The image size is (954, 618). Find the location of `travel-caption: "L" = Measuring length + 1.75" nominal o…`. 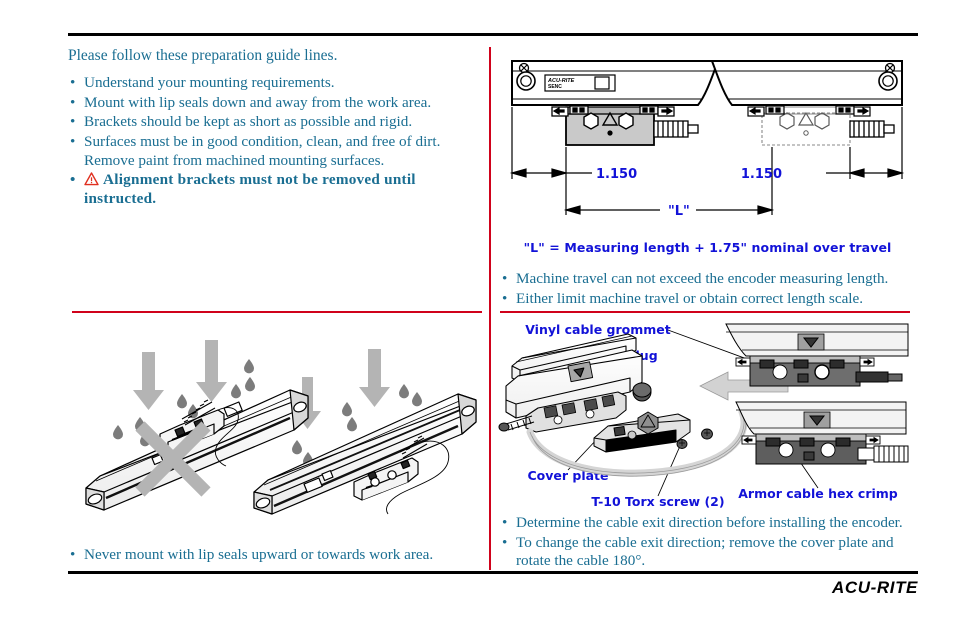

travel-caption: "L" = Measuring length + 1.75" nominal o… is located at coordinates (707, 247).